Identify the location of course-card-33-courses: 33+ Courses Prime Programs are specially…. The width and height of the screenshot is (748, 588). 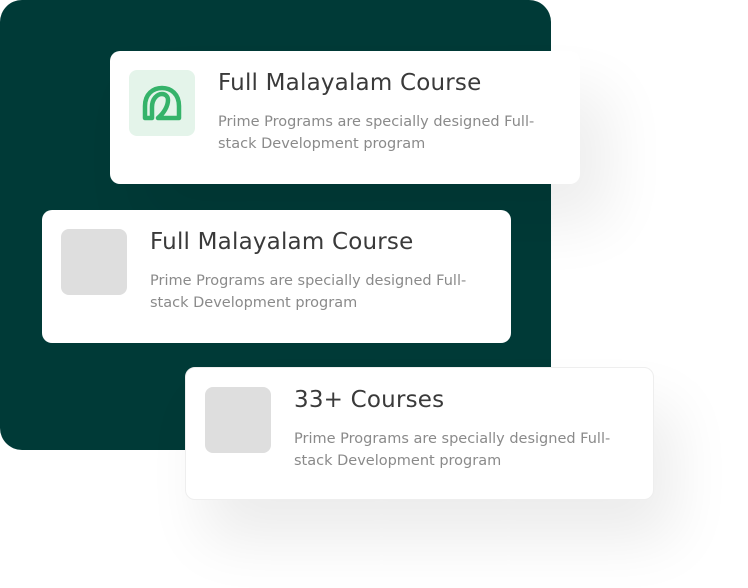
(419, 433).